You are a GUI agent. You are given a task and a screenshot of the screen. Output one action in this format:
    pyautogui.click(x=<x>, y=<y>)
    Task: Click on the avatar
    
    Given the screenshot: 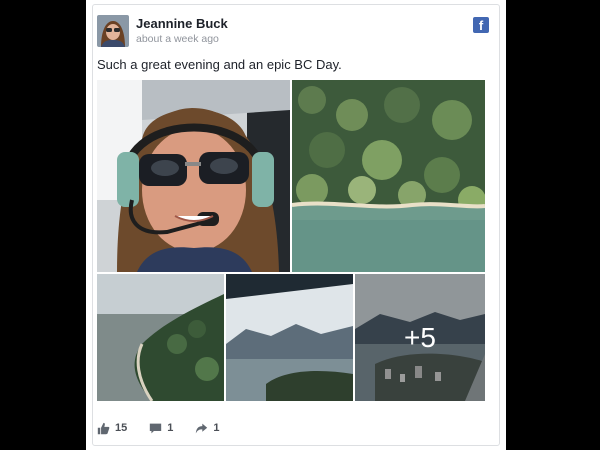 What is the action you would take?
    pyautogui.click(x=113, y=31)
    